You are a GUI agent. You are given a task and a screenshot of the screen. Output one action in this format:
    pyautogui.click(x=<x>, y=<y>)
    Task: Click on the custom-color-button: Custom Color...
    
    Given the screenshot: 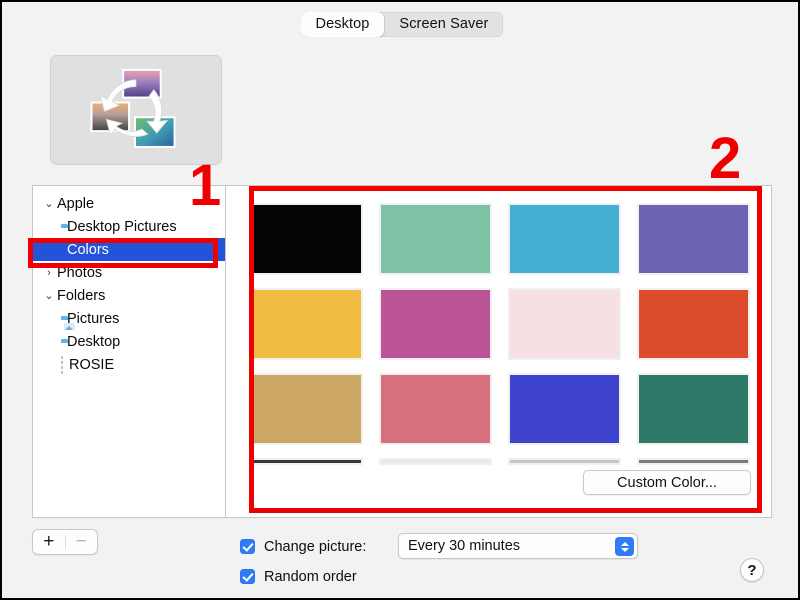 What is the action you would take?
    pyautogui.click(x=667, y=482)
    